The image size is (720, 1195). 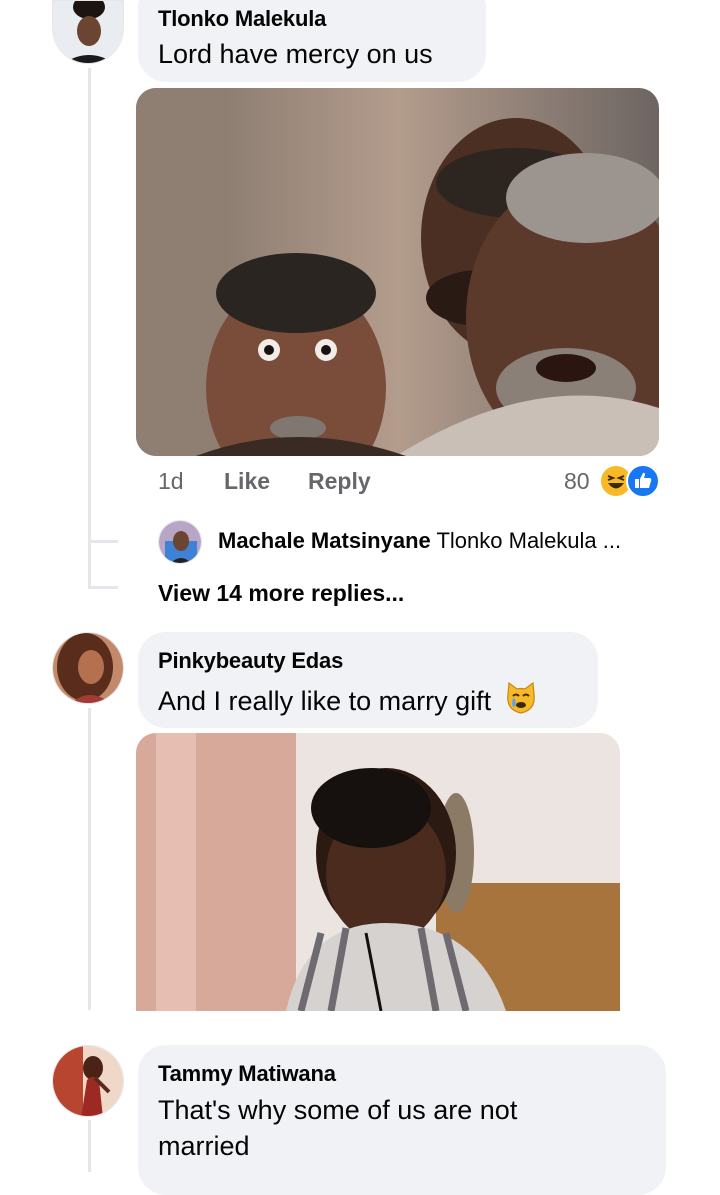 What do you see at coordinates (180, 542) in the screenshot?
I see `reply-avatar` at bounding box center [180, 542].